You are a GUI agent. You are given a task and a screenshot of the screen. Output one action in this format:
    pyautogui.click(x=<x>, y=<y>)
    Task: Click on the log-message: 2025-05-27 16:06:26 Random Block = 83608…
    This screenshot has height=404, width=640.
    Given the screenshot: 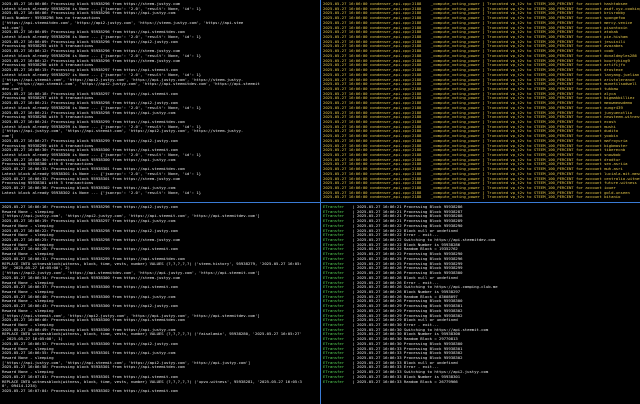 What is the action you would take?
    pyautogui.click(x=407, y=296)
    